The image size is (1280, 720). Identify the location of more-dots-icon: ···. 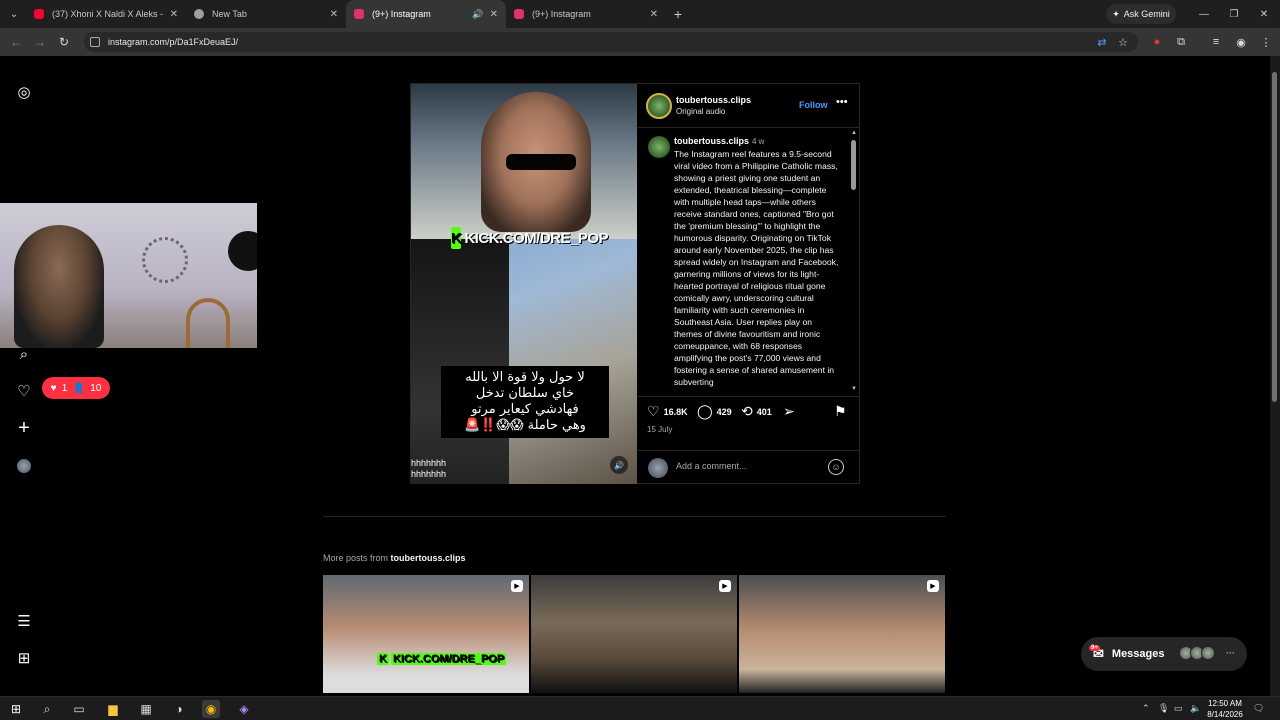
(1230, 653).